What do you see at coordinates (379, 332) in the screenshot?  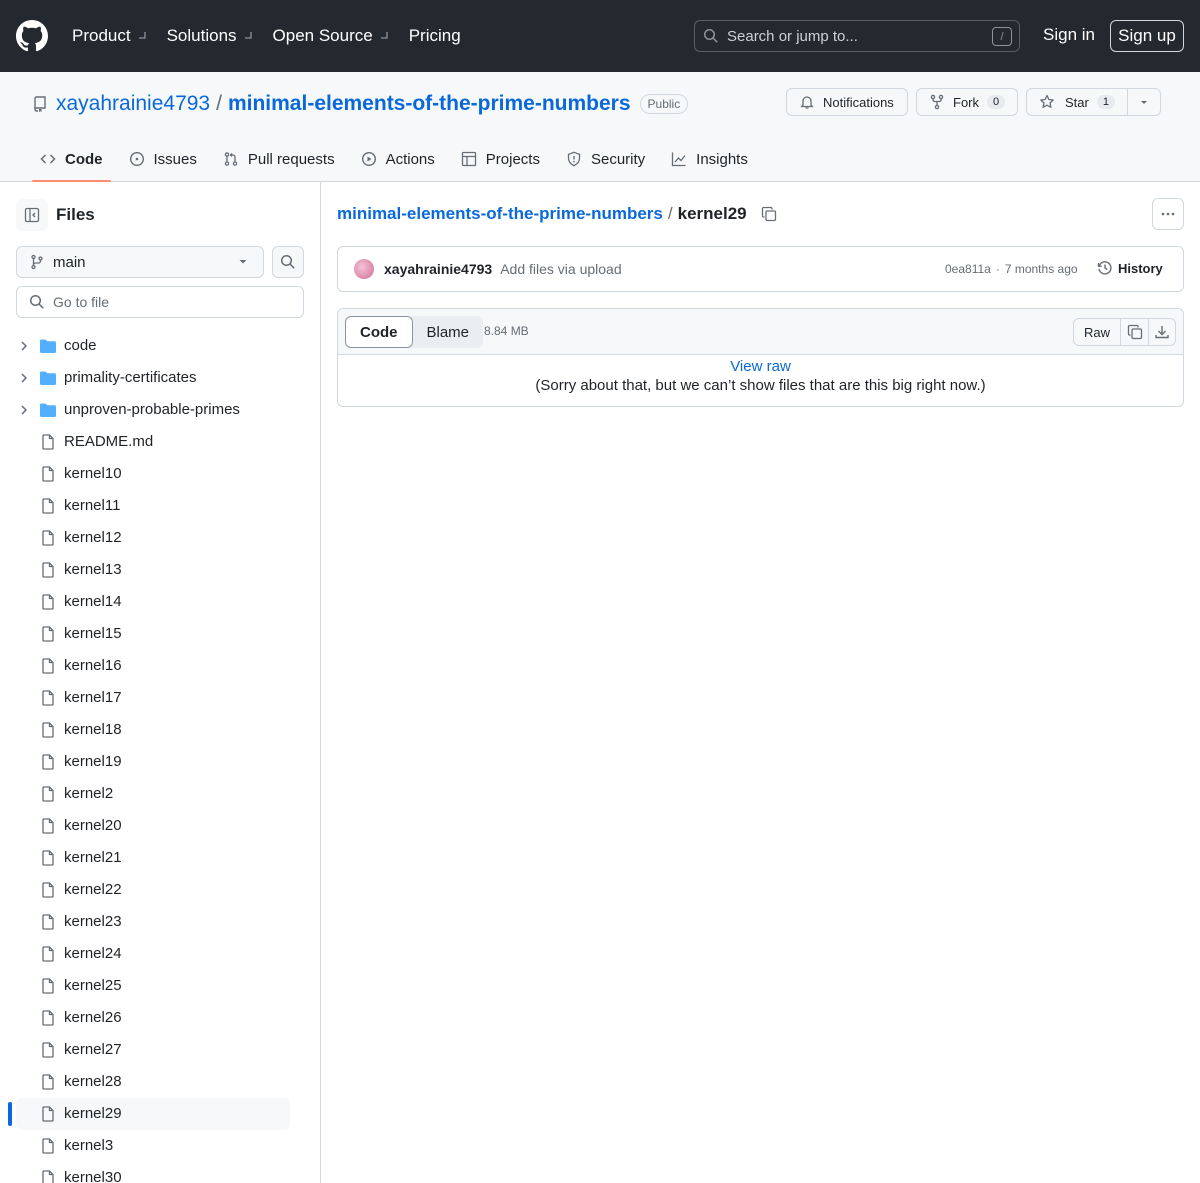 I see `code-view-button: Code` at bounding box center [379, 332].